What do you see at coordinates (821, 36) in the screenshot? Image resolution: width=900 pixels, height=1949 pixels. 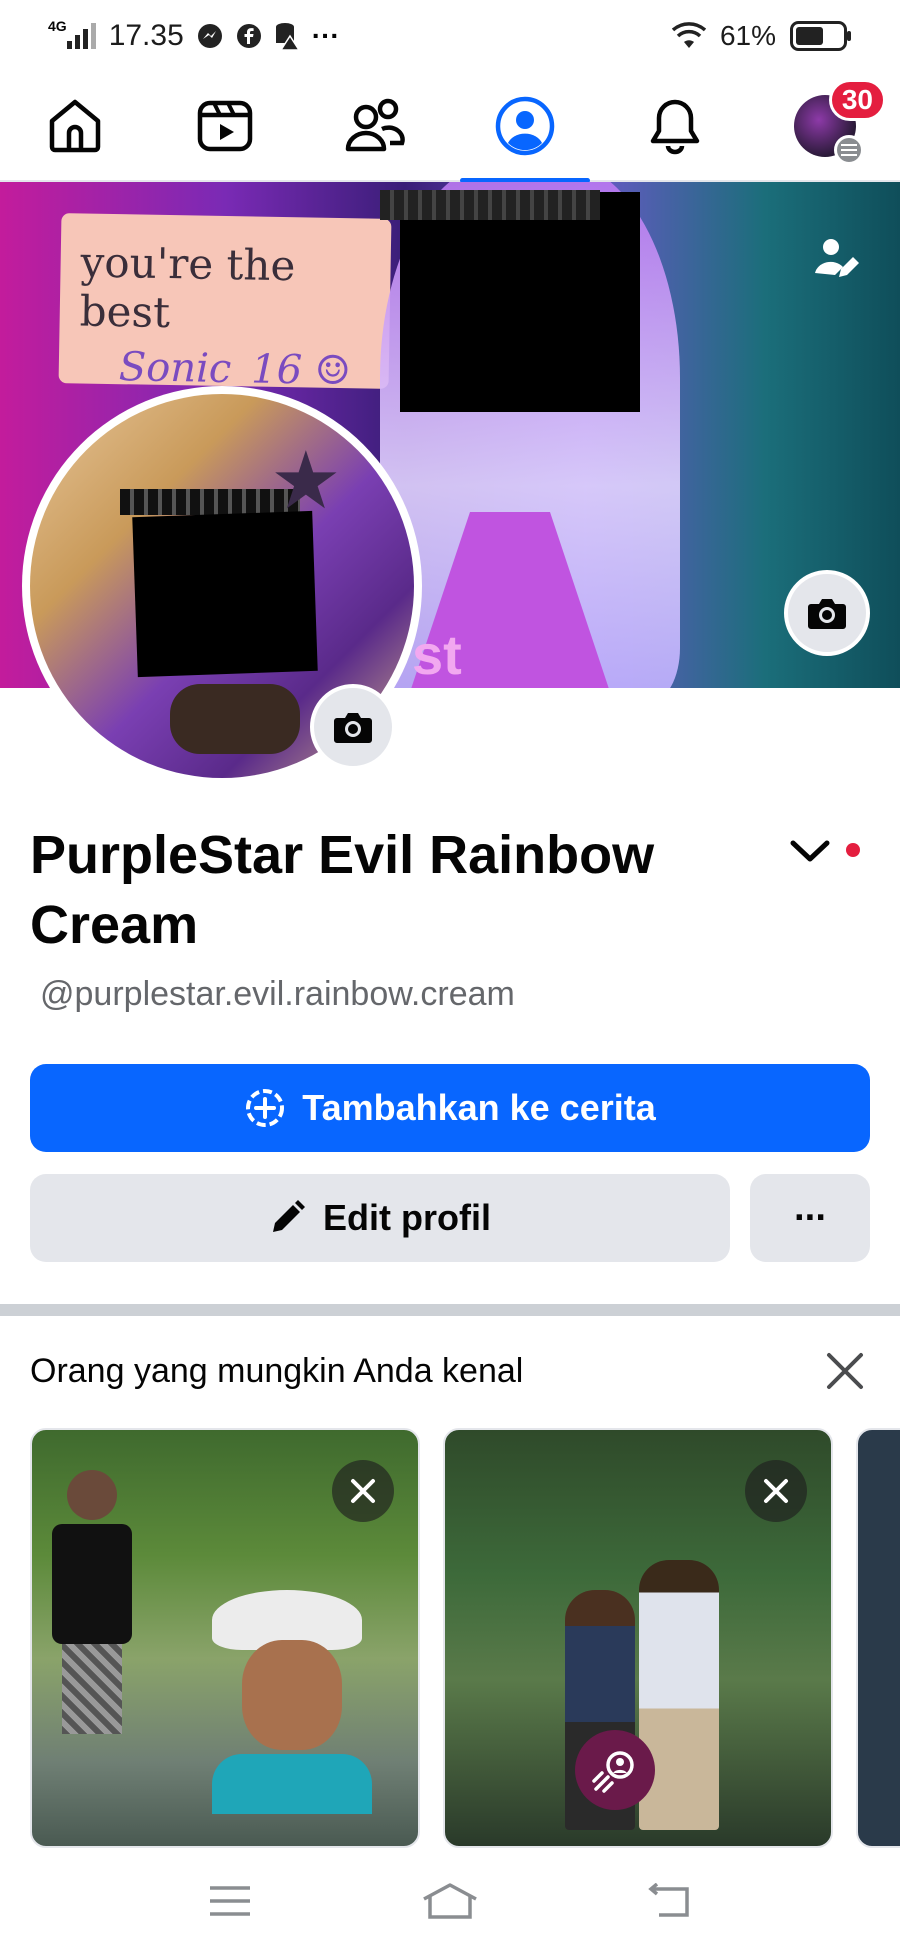 I see `battery-icon` at bounding box center [821, 36].